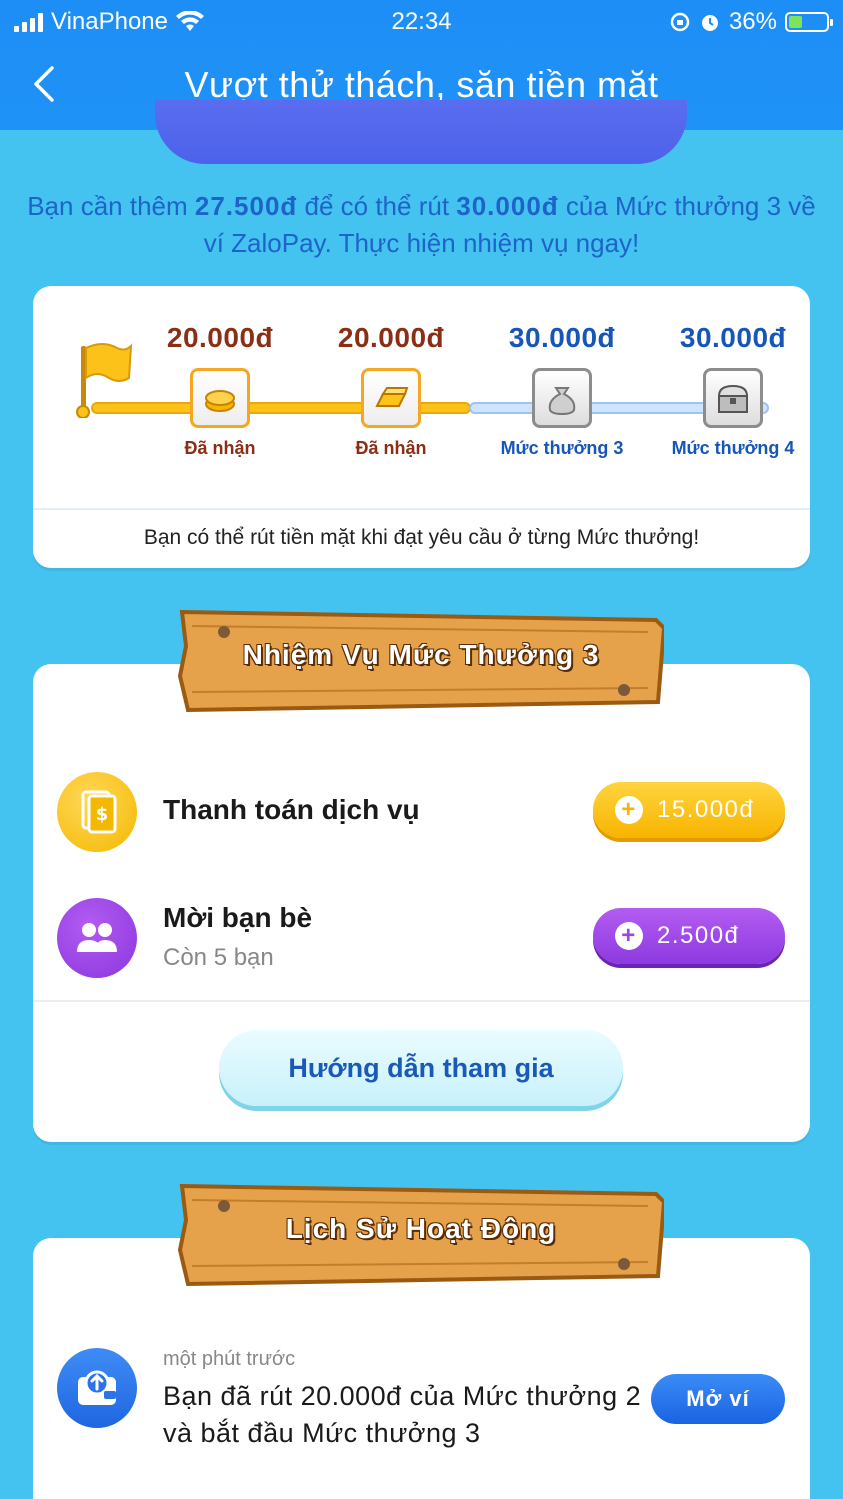  I want to click on orientation-lock-icon, so click(680, 22).